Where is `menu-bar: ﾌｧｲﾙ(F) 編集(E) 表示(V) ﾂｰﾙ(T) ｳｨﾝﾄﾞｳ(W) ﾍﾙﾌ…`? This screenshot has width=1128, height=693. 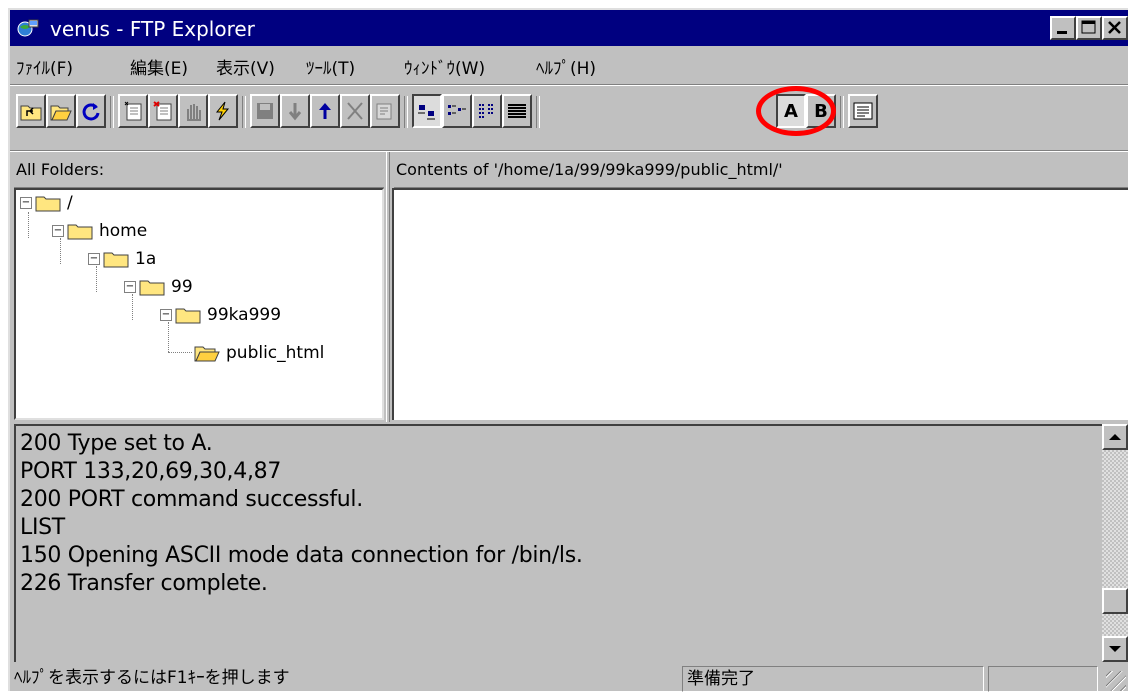
menu-bar: ﾌｧｲﾙ(F) 編集(E) 表示(V) ﾂｰﾙ(T) ｳｨﾝﾄﾞｳ(W) ﾍﾙﾌ… is located at coordinates (569, 65).